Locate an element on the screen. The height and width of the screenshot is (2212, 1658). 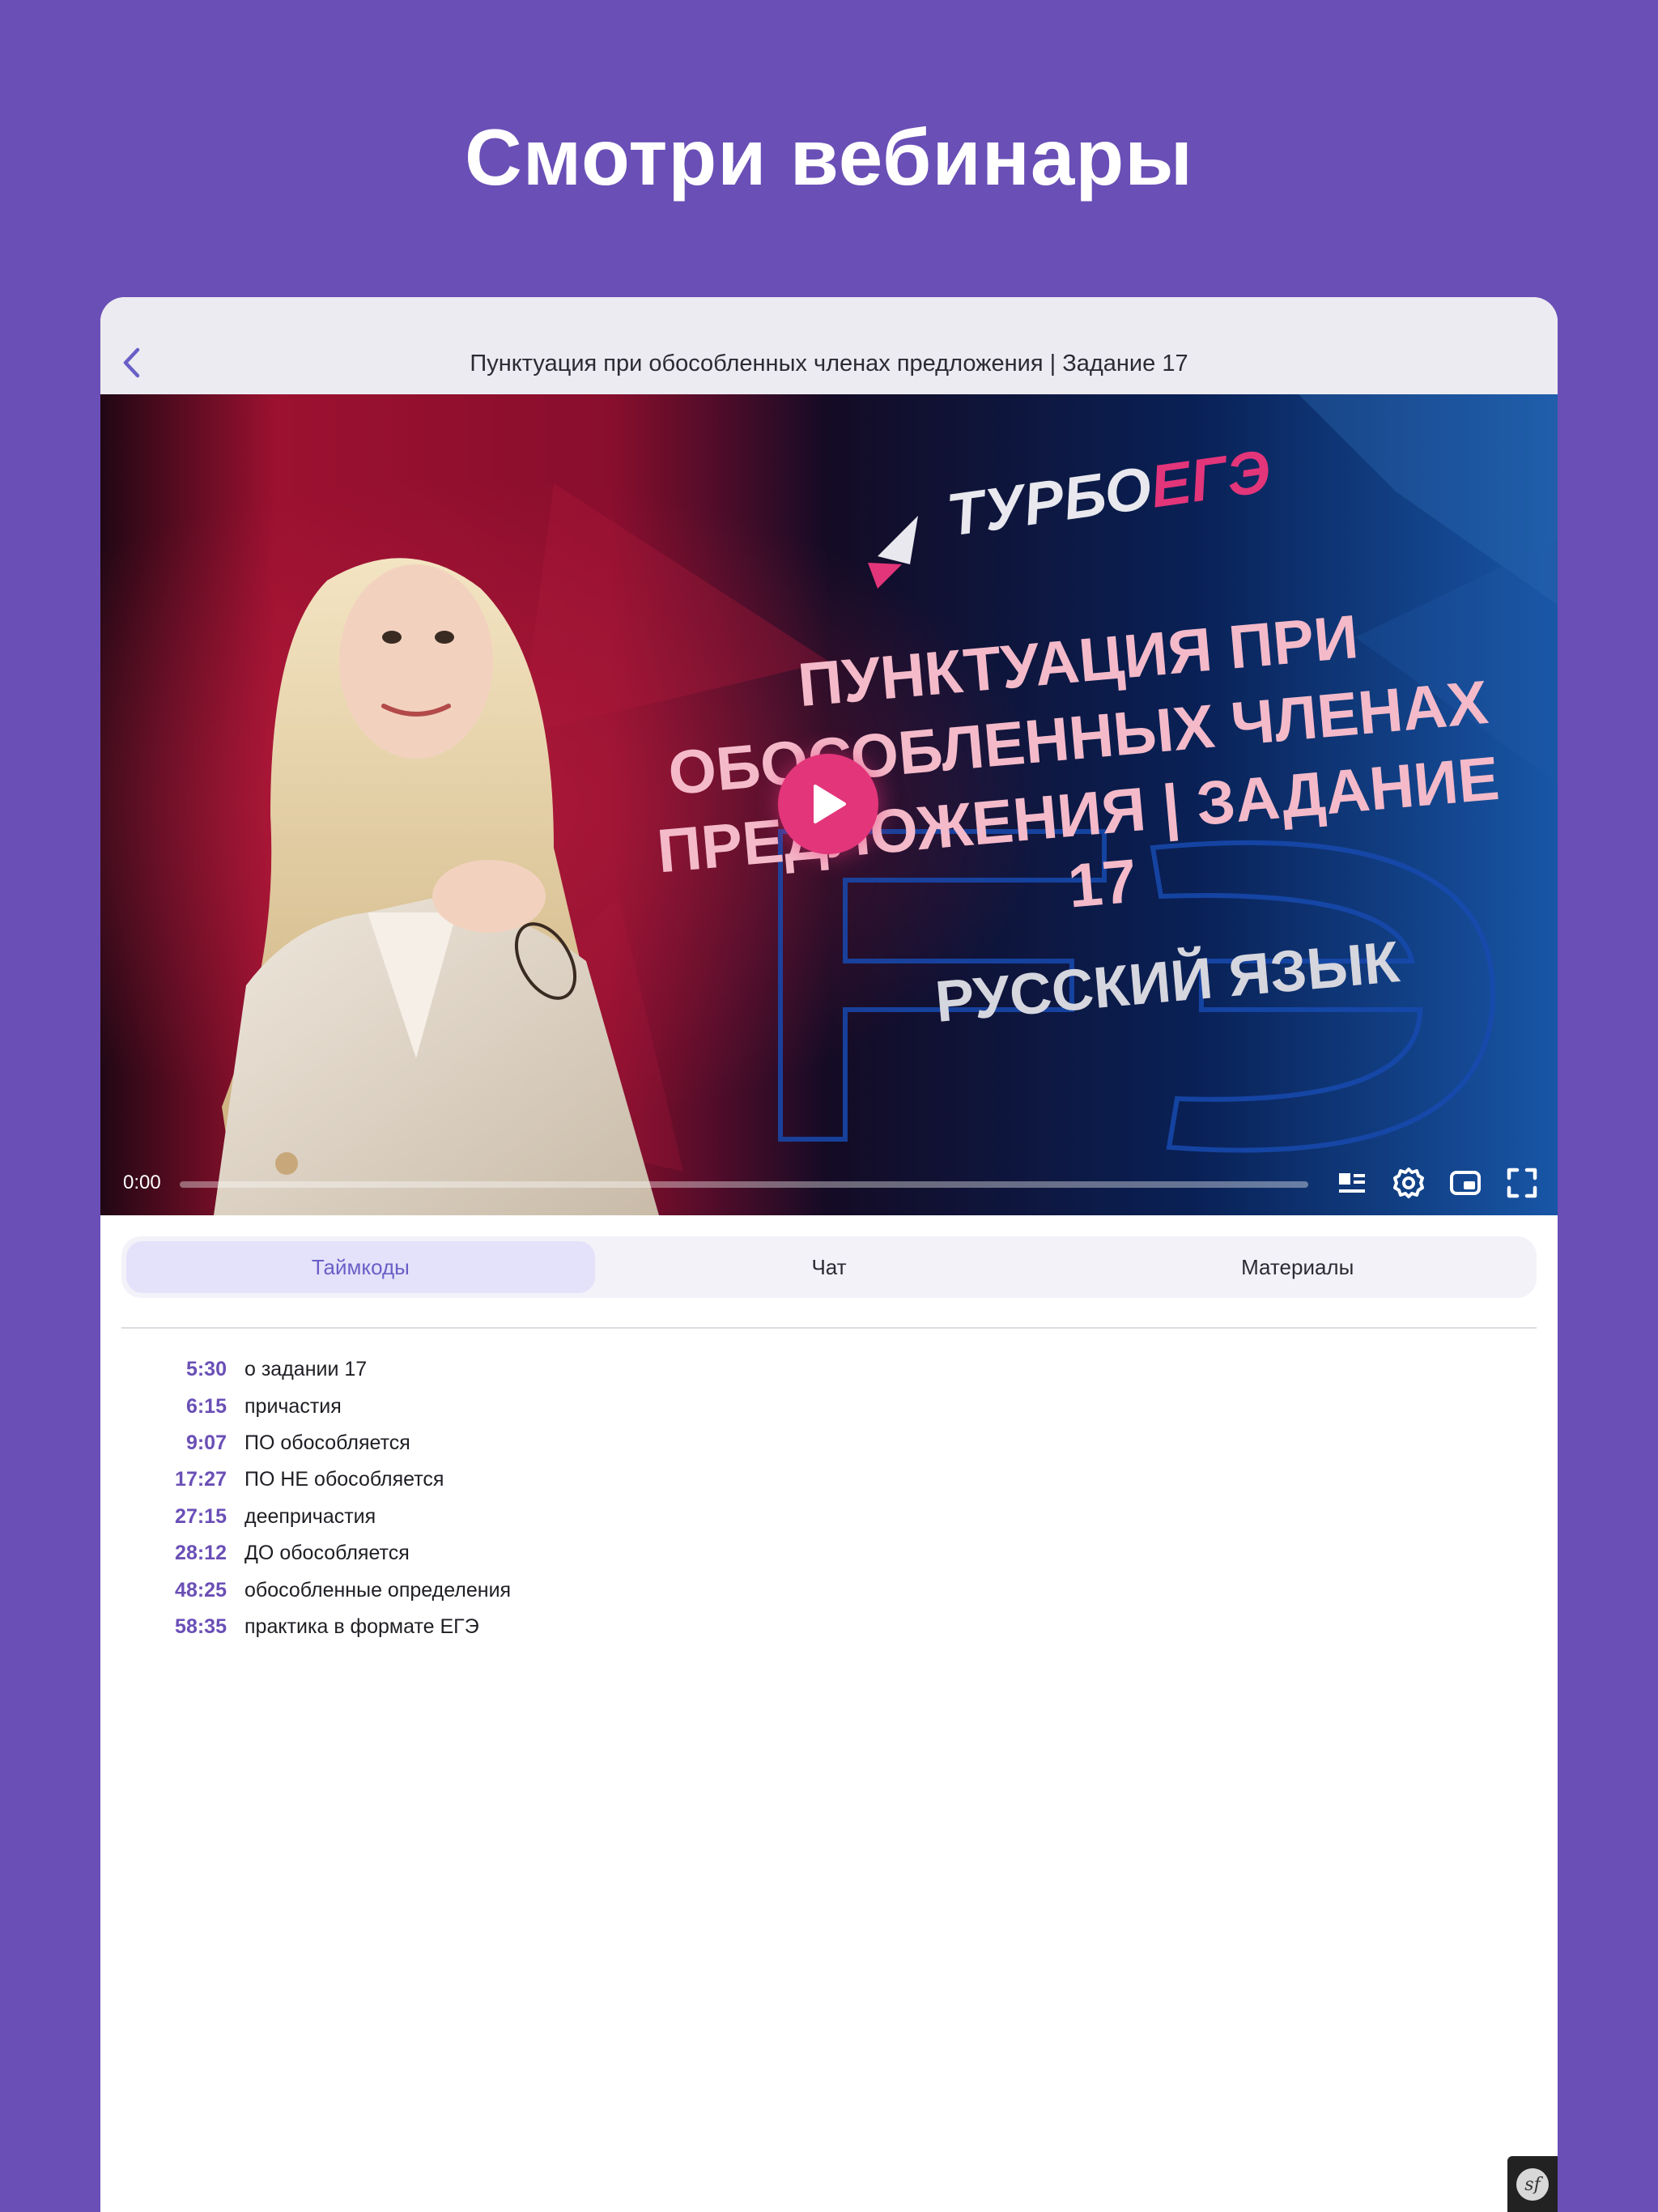
timecode-row: 58:35 практика в формате ЕГЭ is located at coordinates (526, 1627).